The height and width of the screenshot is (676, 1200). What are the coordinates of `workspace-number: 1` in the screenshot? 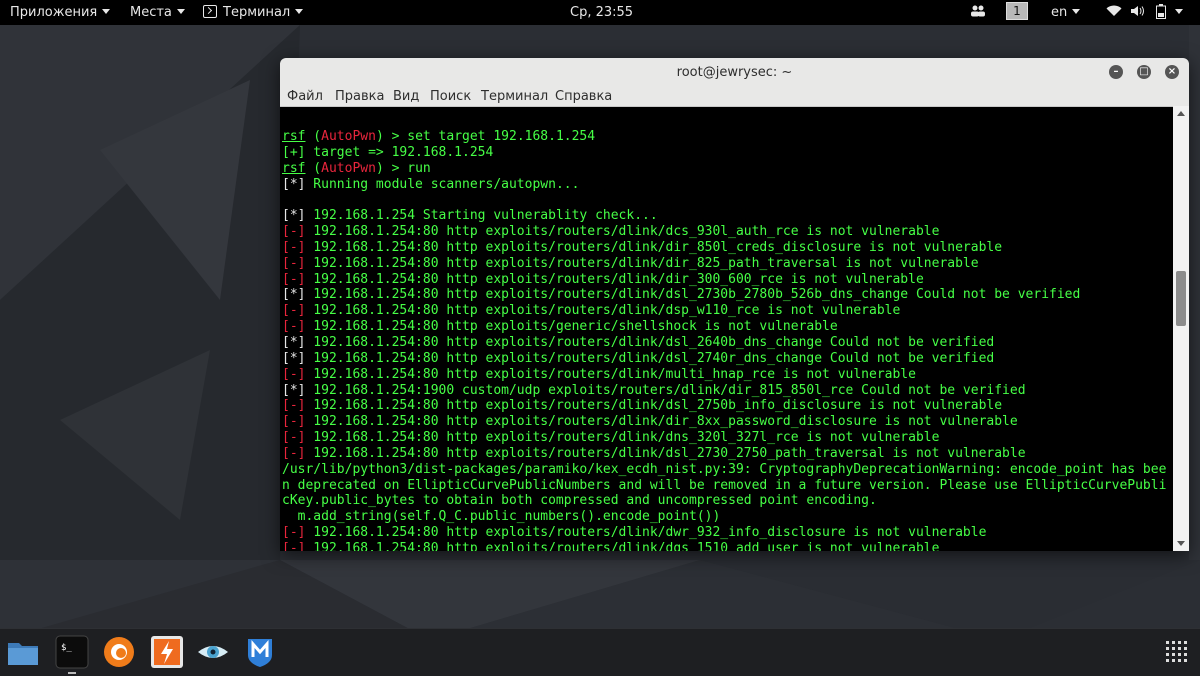 It's located at (1017, 11).